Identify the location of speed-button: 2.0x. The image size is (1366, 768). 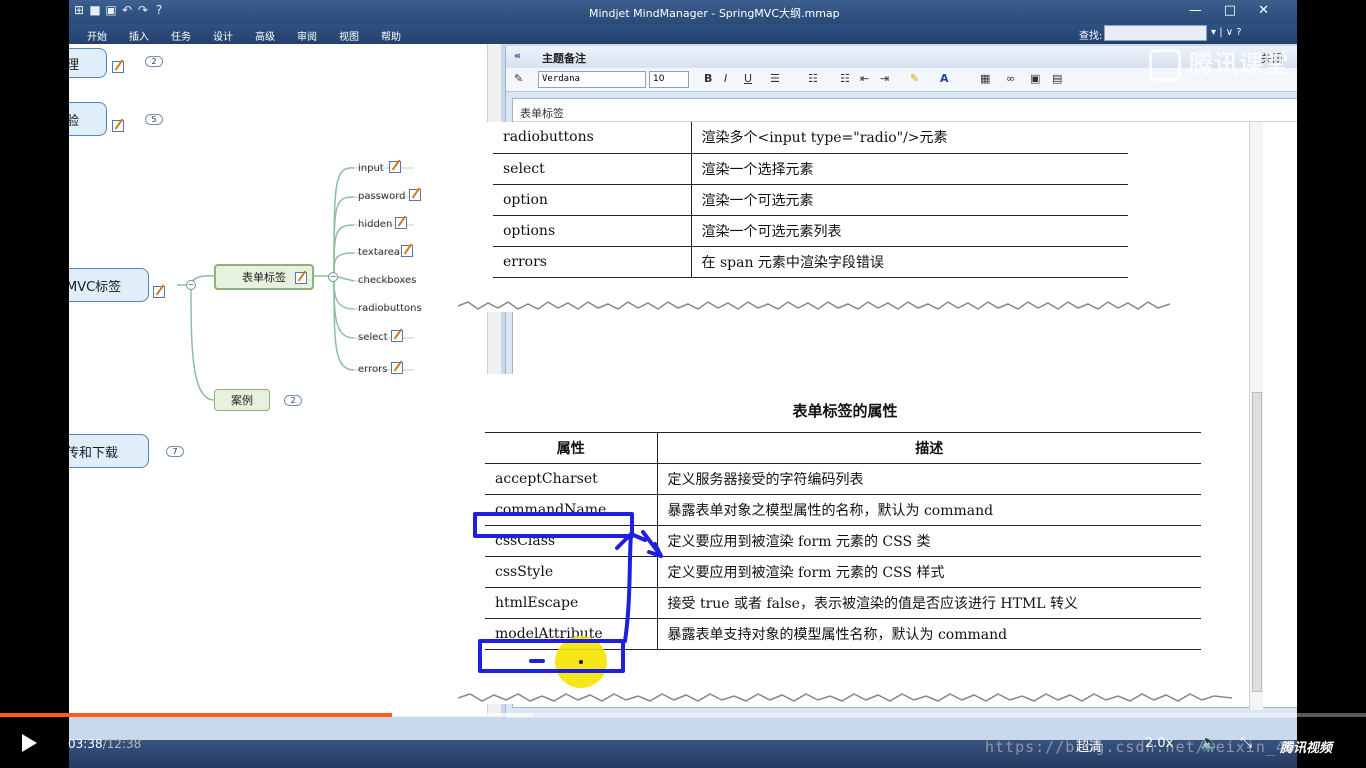
(1159, 743).